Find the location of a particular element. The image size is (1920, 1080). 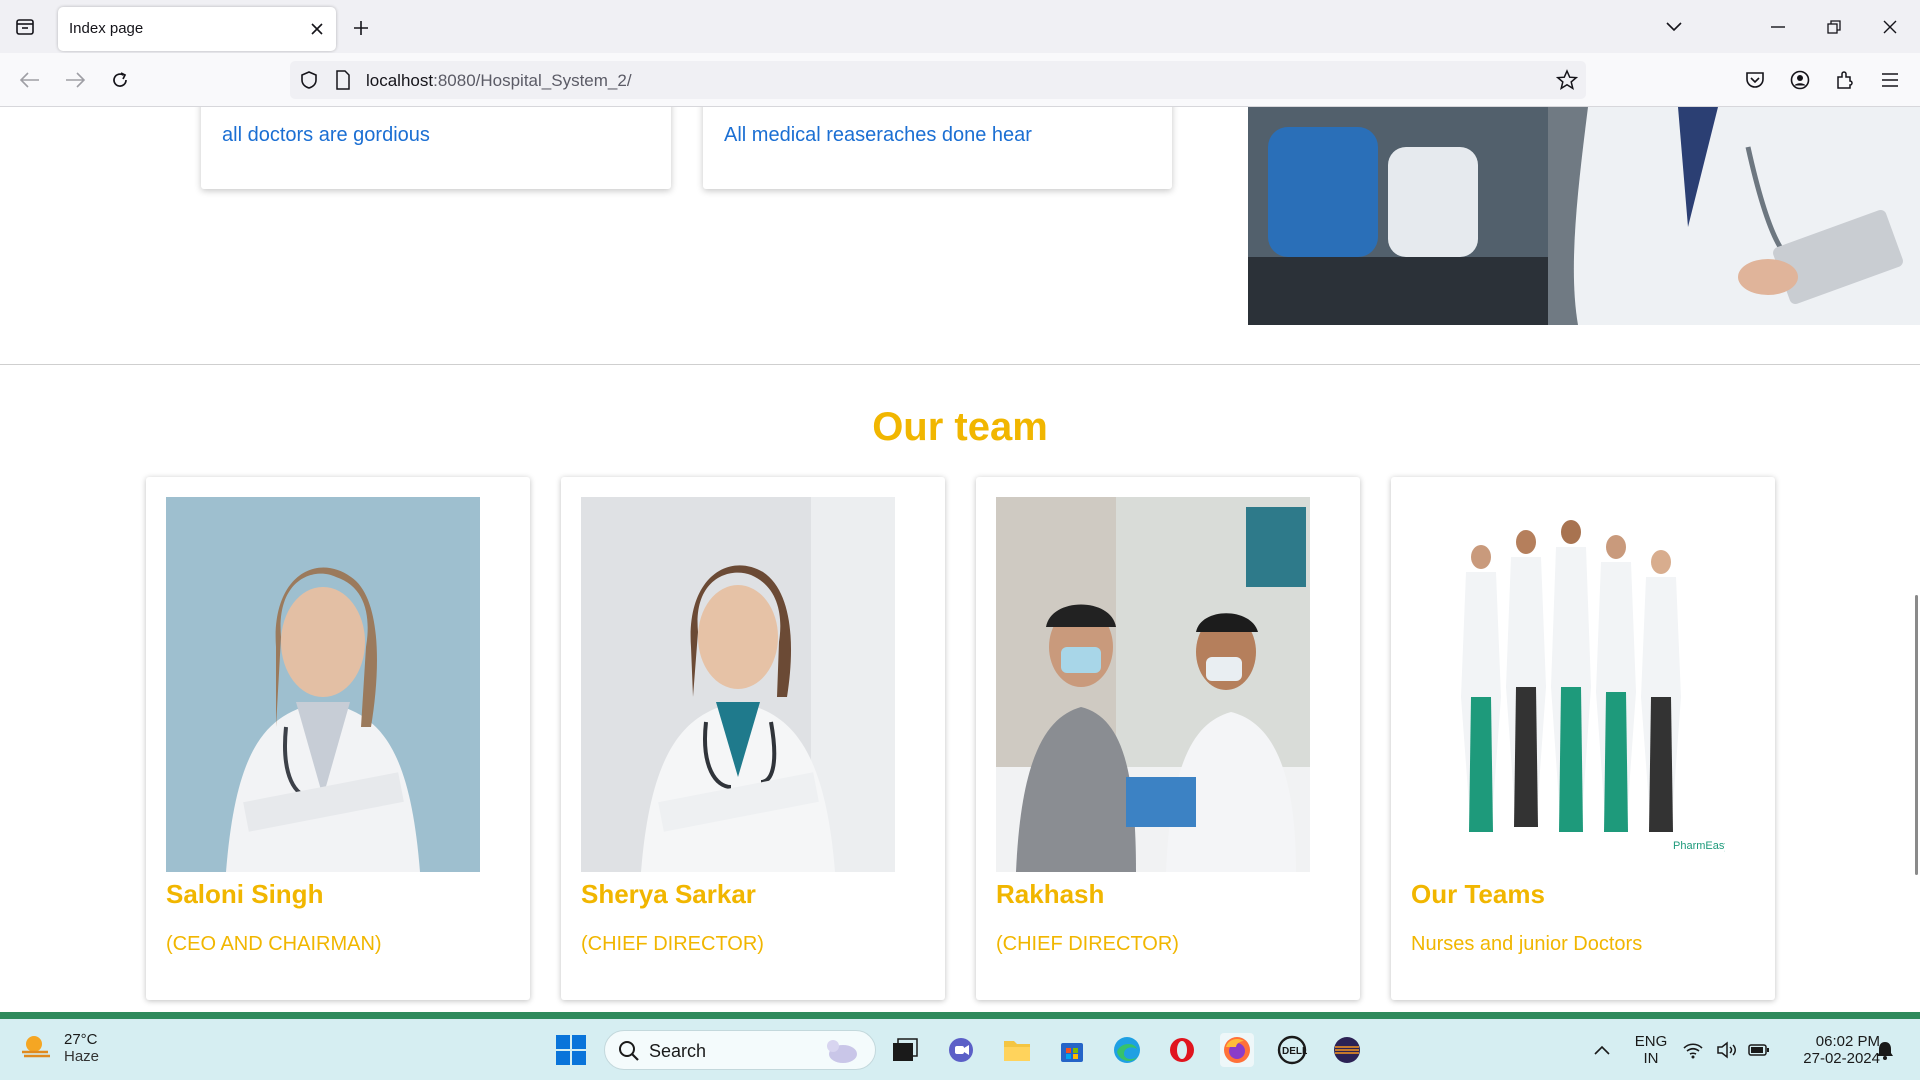

team-member-role: (CEO AND CHAIRMAN) is located at coordinates (274, 944).